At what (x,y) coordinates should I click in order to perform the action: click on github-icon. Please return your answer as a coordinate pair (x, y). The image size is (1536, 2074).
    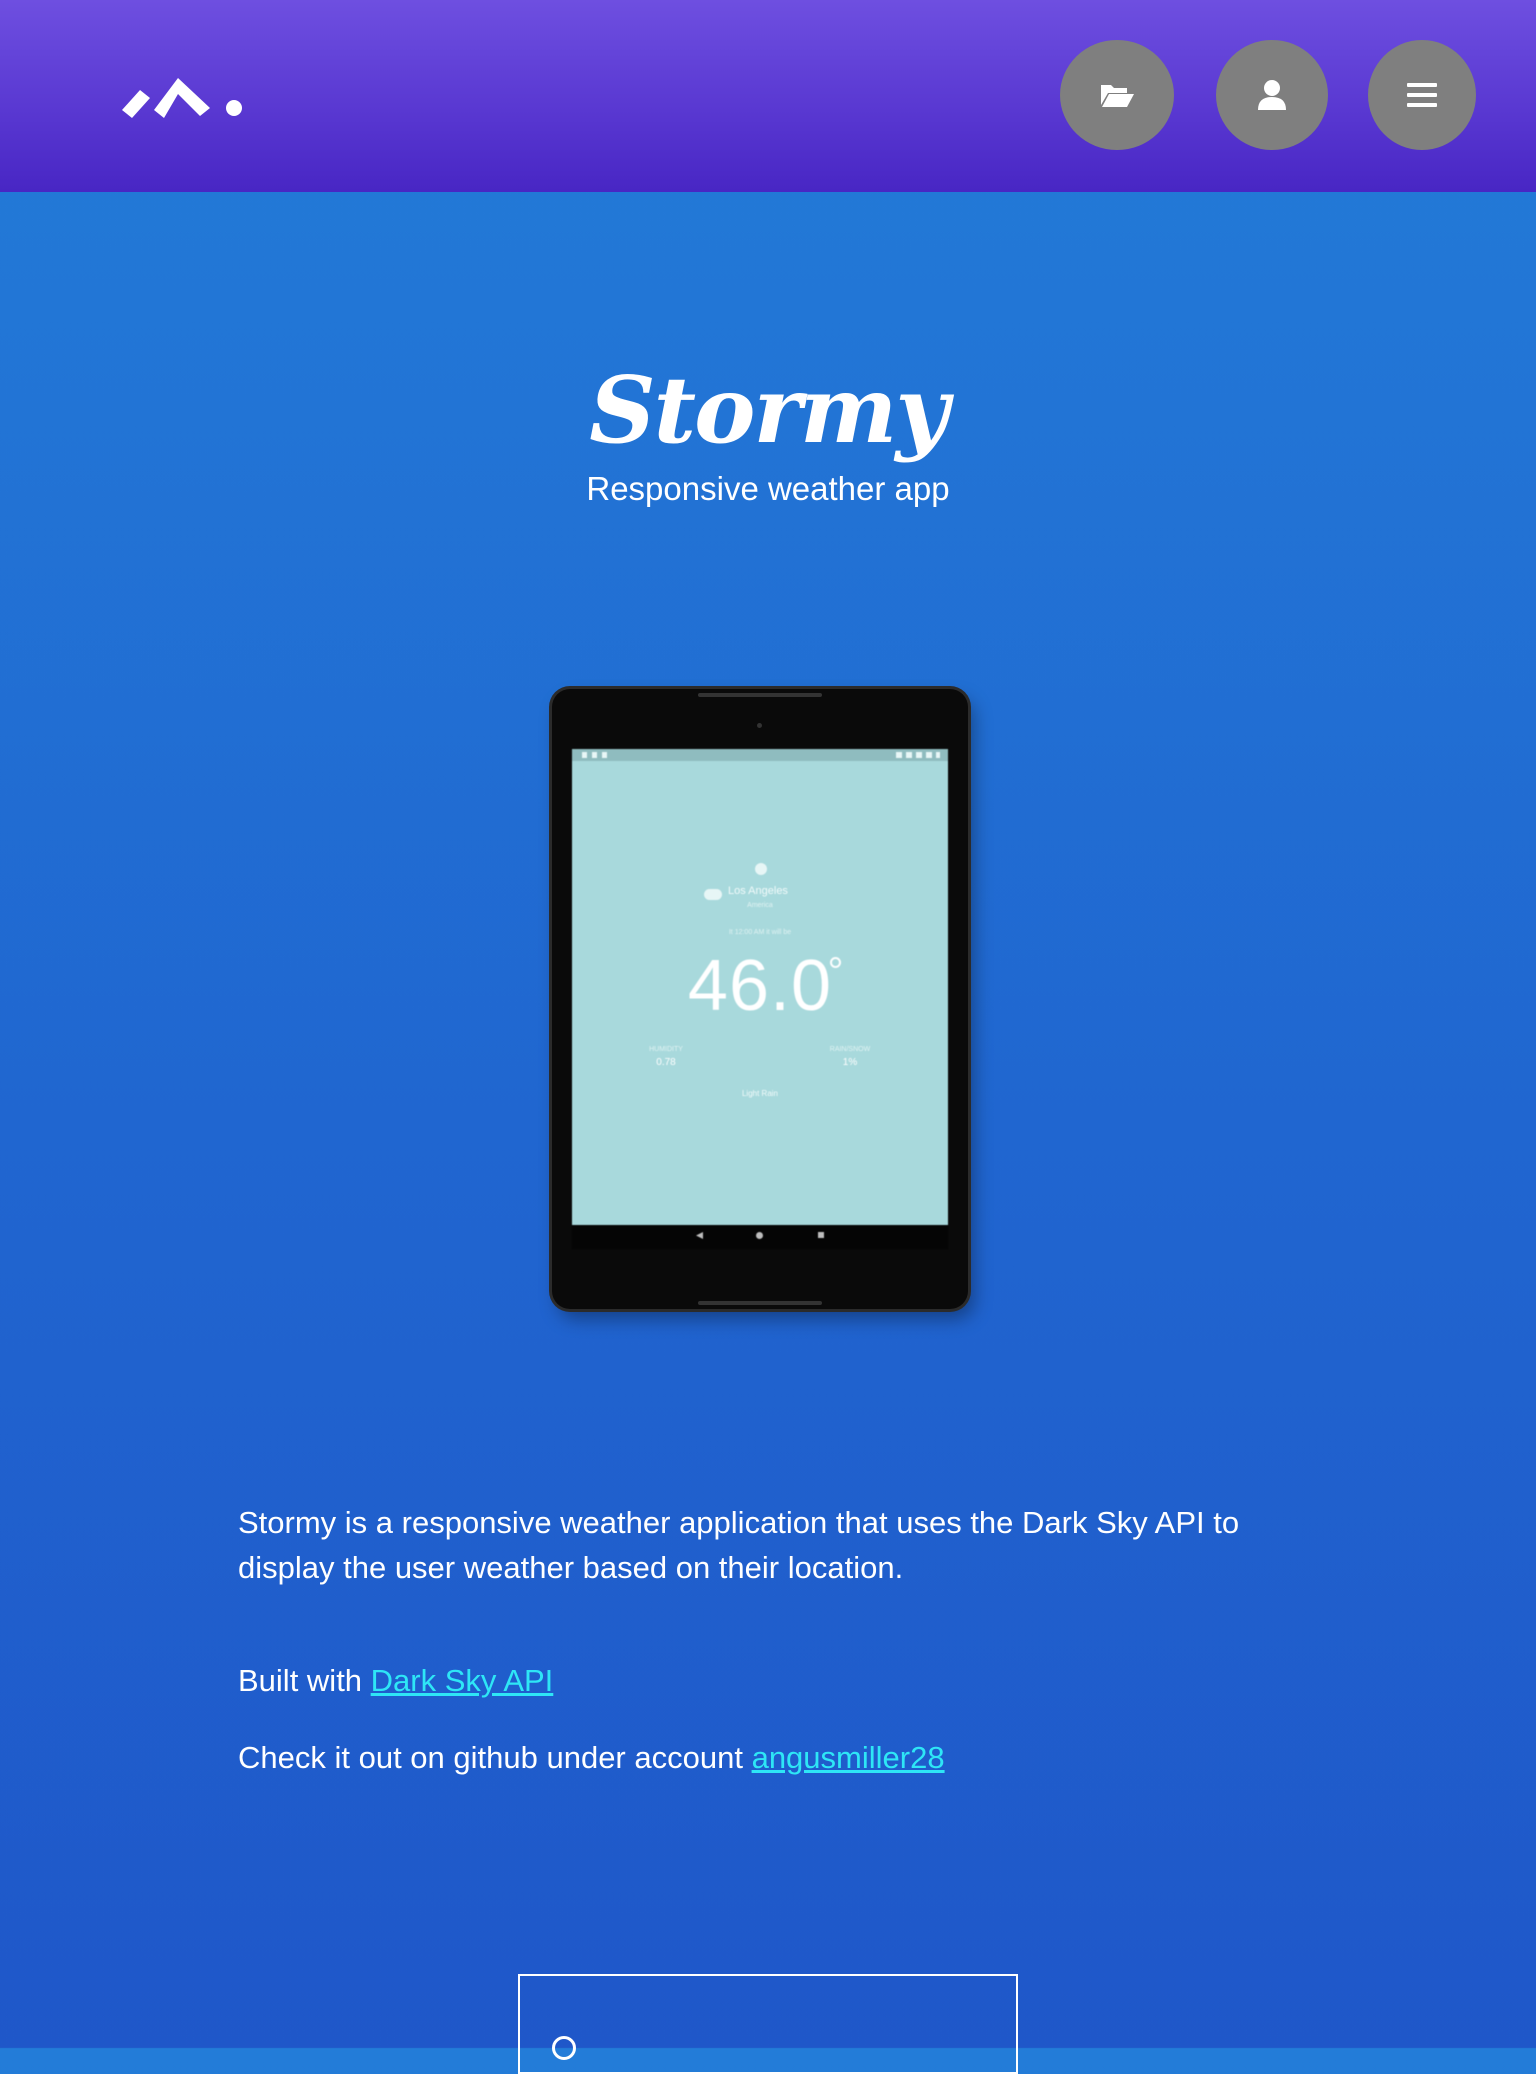
    Looking at the image, I should click on (564, 2048).